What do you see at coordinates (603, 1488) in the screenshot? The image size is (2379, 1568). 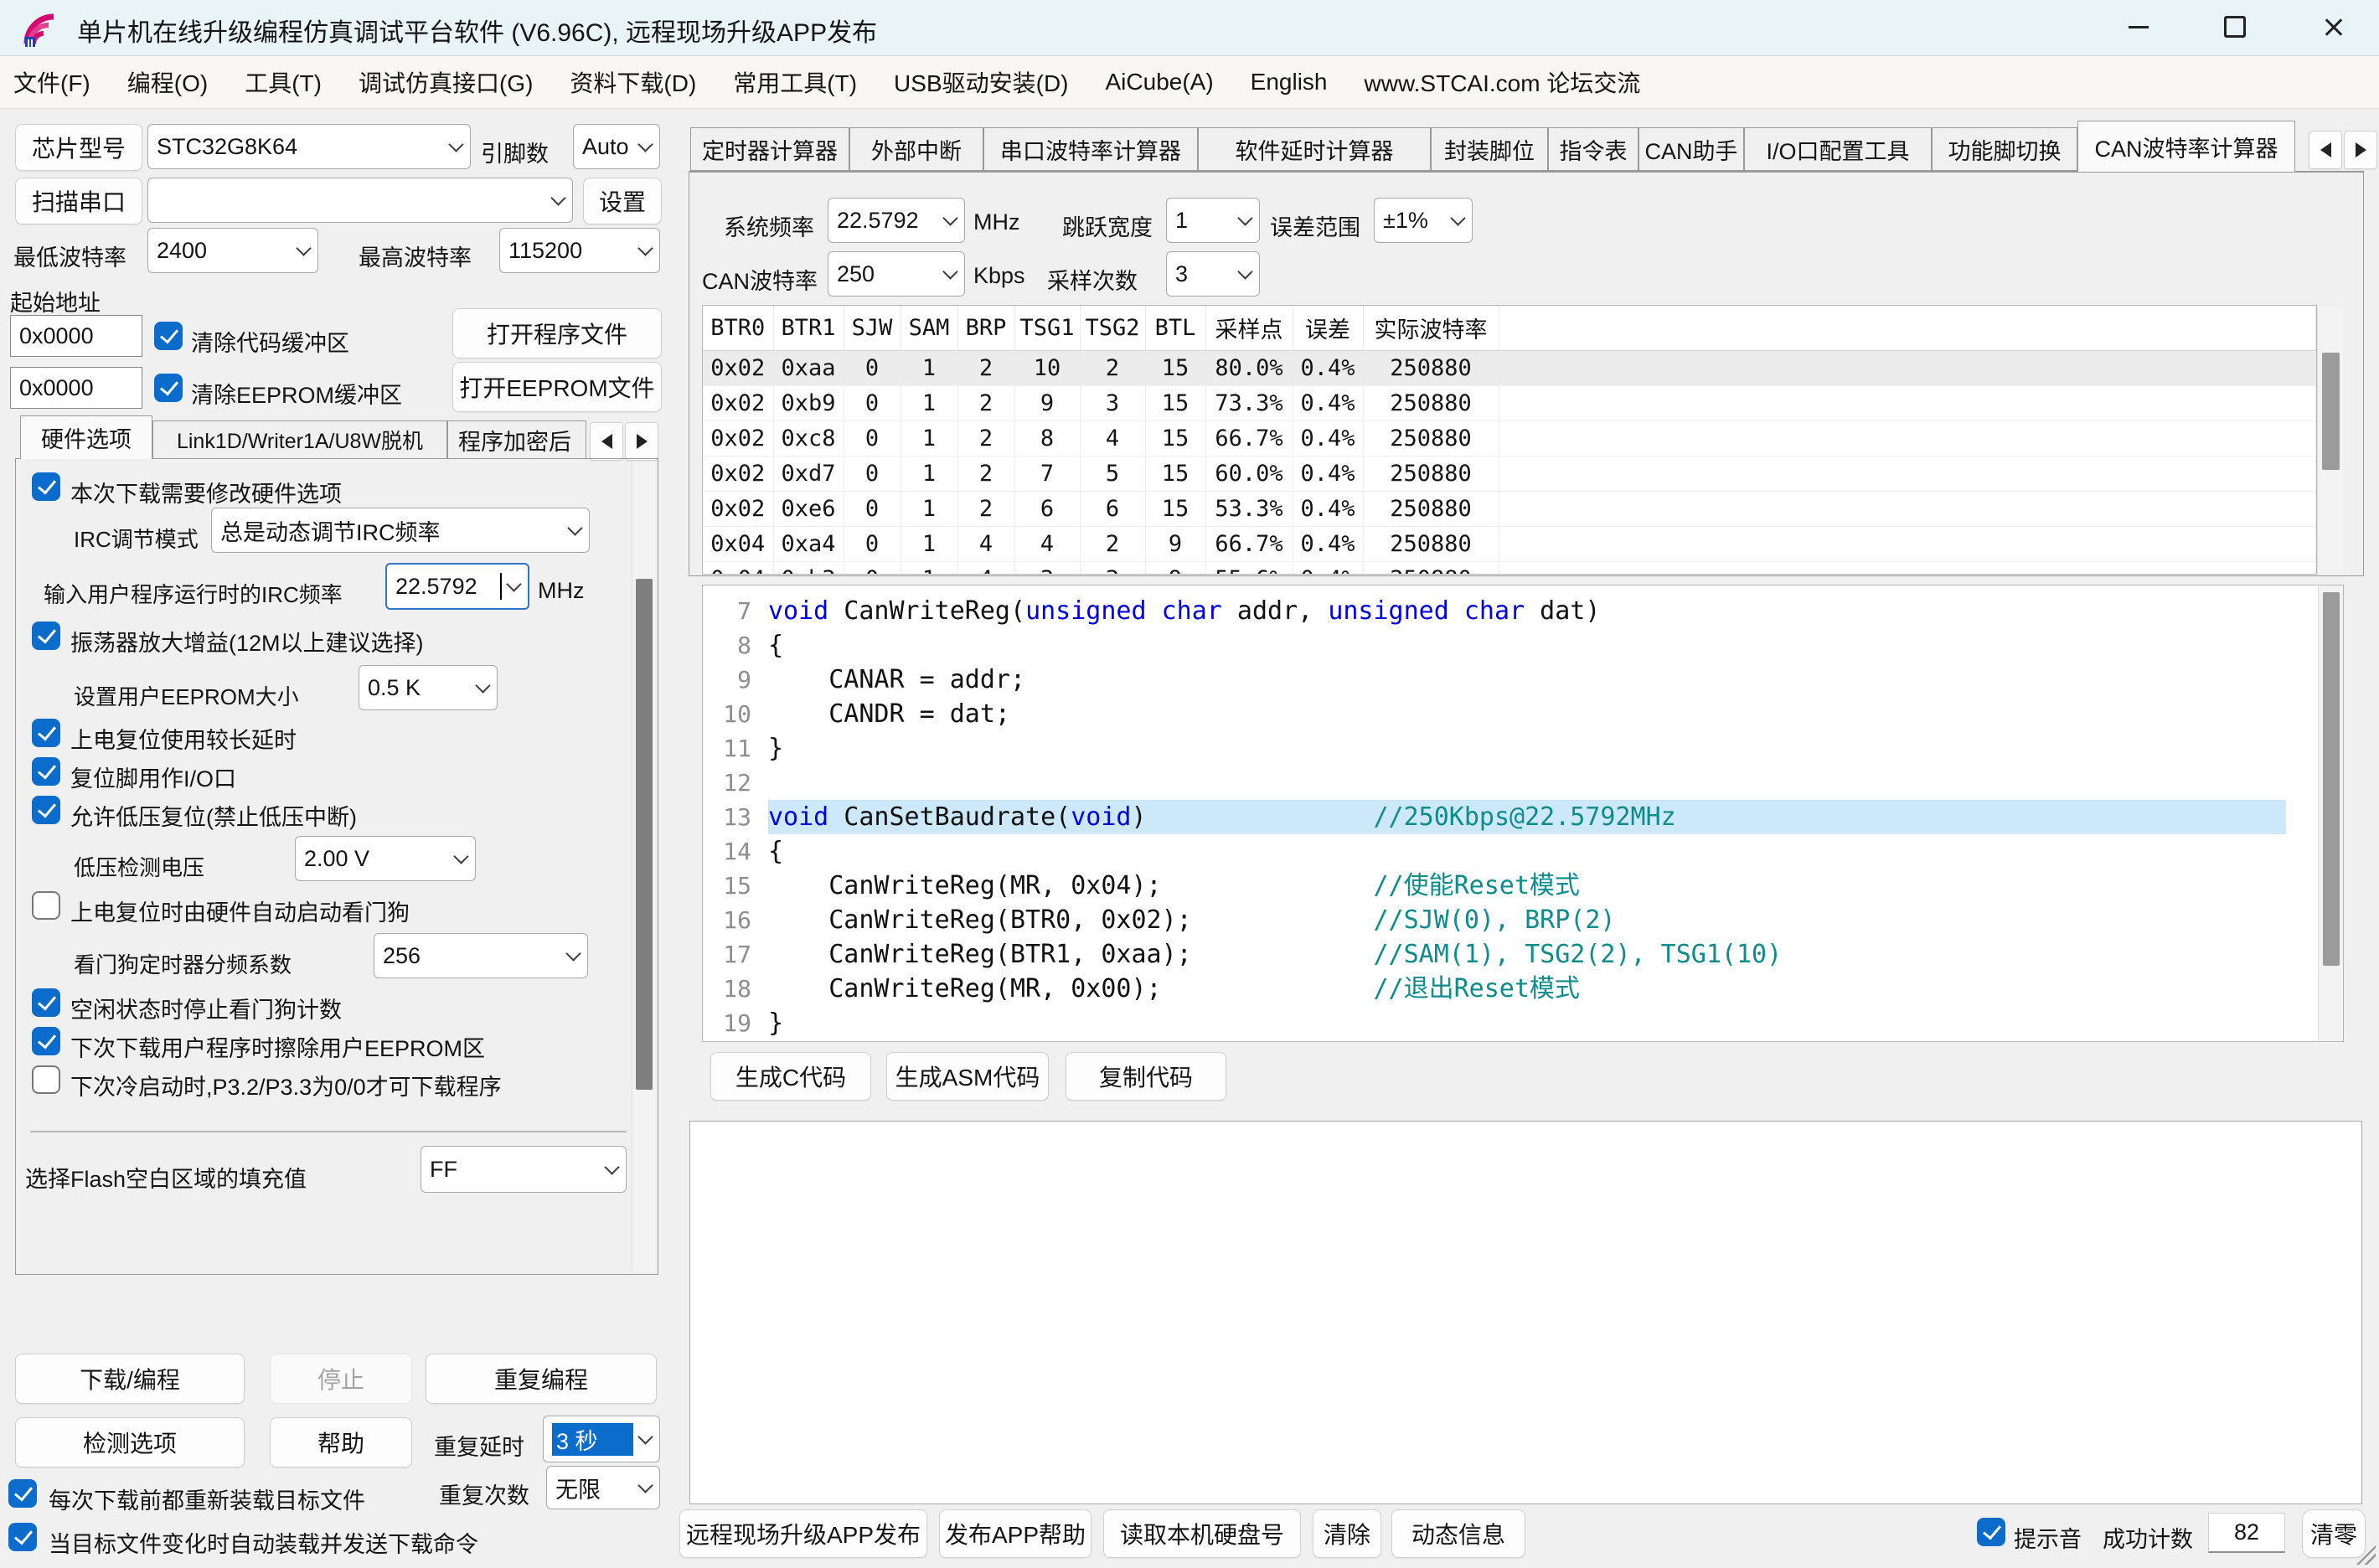 I see `repeat-count-select: 无限` at bounding box center [603, 1488].